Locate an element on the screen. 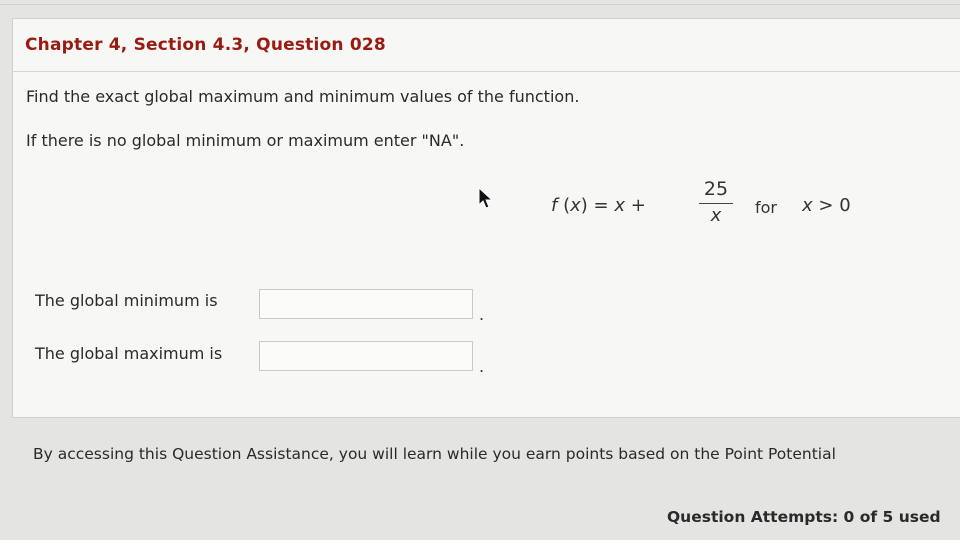 Image resolution: width=960 pixels, height=540 pixels. formula-for: for is located at coordinates (766, 207).